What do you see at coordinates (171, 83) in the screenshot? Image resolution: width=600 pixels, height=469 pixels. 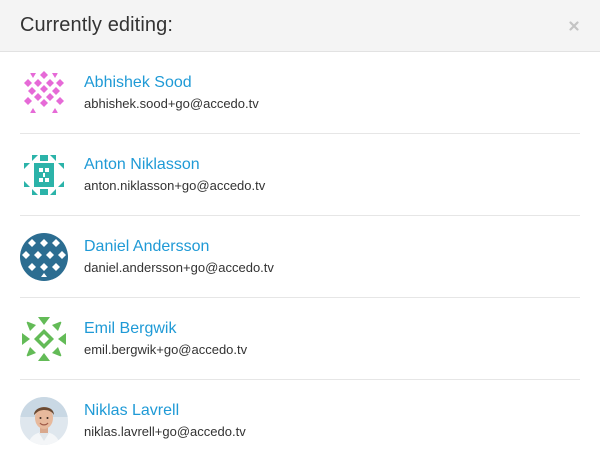 I see `user-name-link: Abhishek Sood` at bounding box center [171, 83].